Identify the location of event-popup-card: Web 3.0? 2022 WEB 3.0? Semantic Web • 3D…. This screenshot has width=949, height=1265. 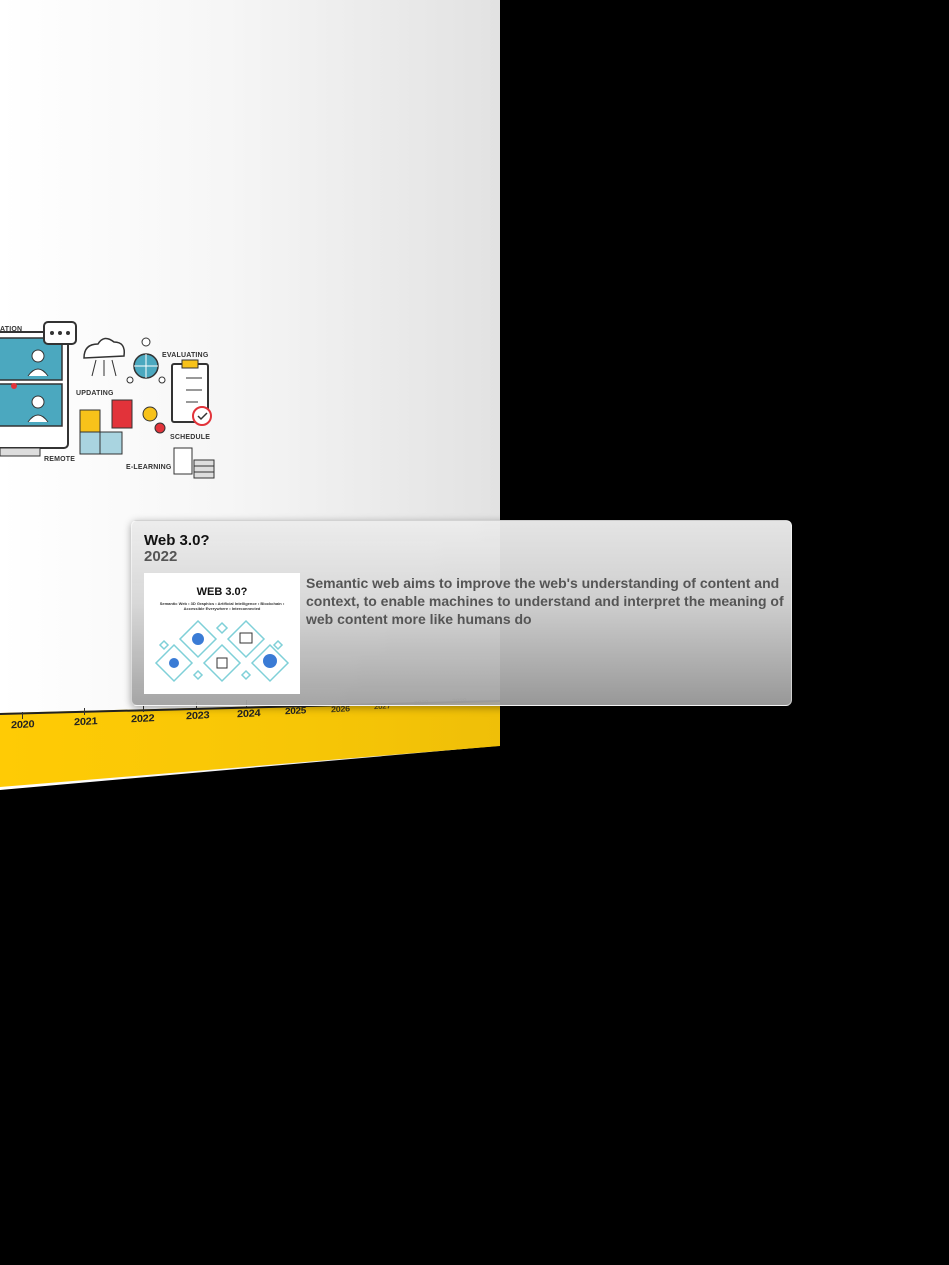
(461, 613).